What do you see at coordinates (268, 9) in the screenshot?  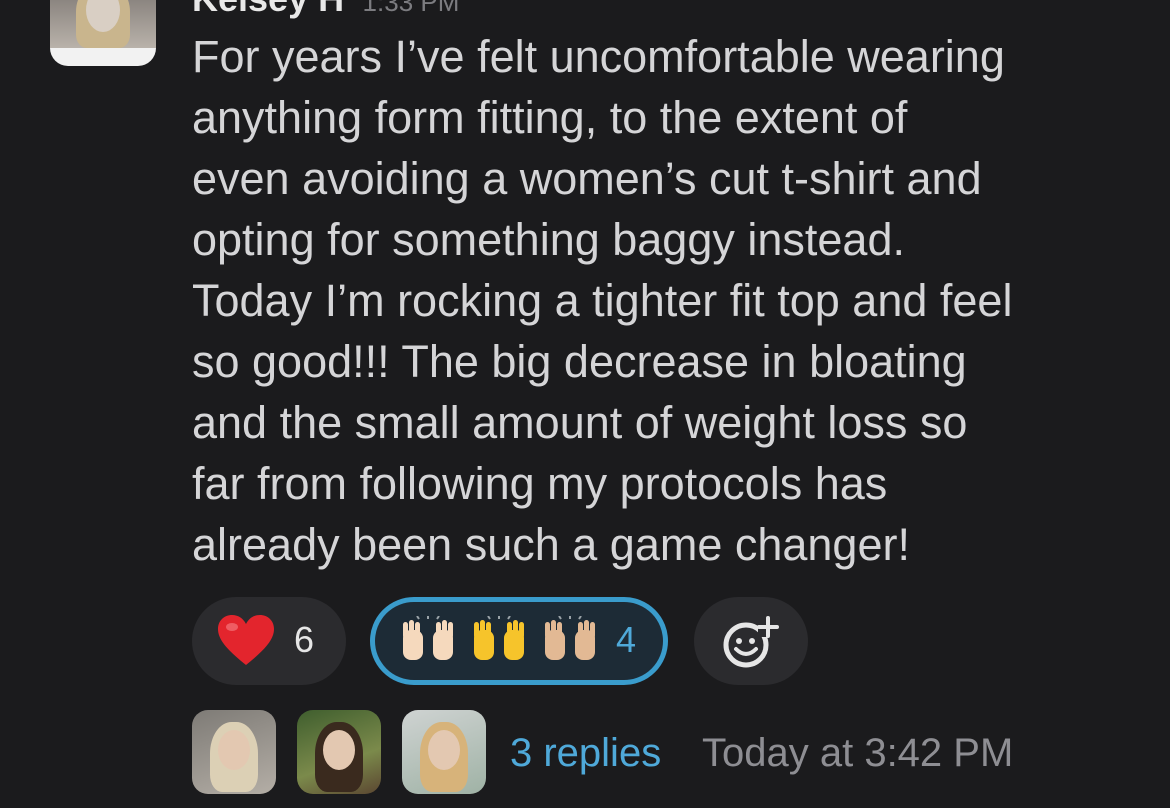 I see `author-name: Kelsey H` at bounding box center [268, 9].